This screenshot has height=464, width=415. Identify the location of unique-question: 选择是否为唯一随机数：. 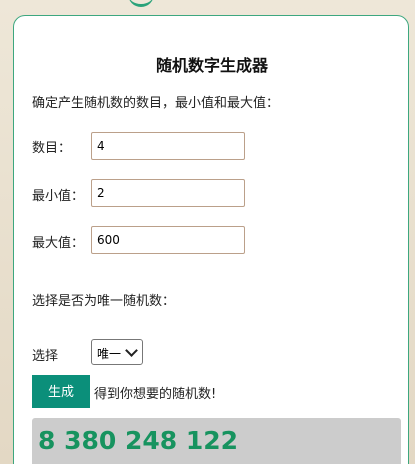
(104, 301).